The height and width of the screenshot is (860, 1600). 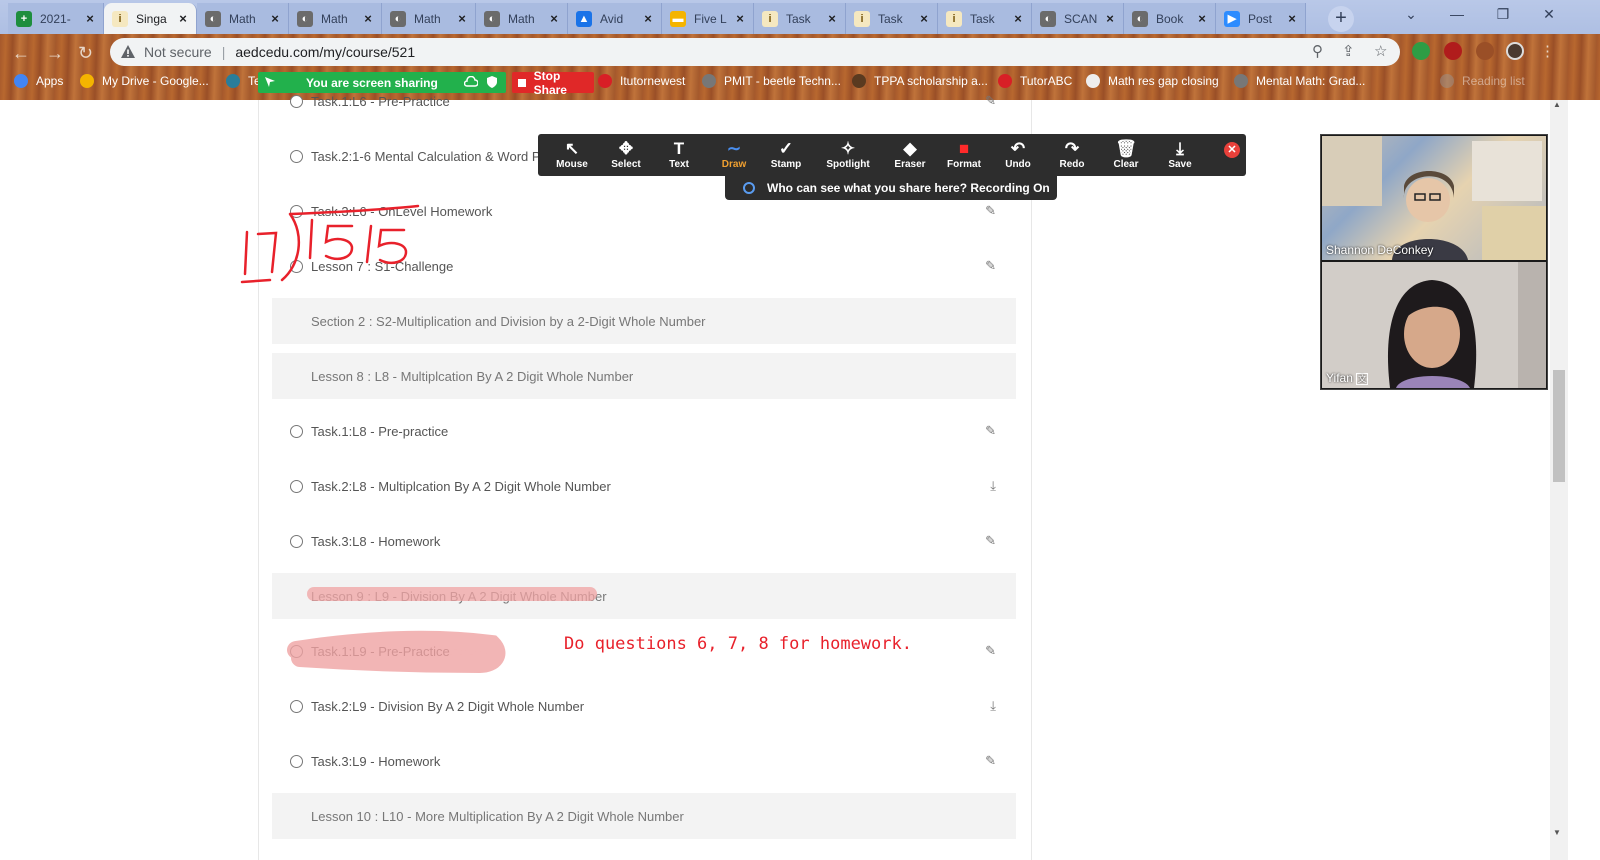 I want to click on tool-undo: ↶ Undo, so click(x=1018, y=154).